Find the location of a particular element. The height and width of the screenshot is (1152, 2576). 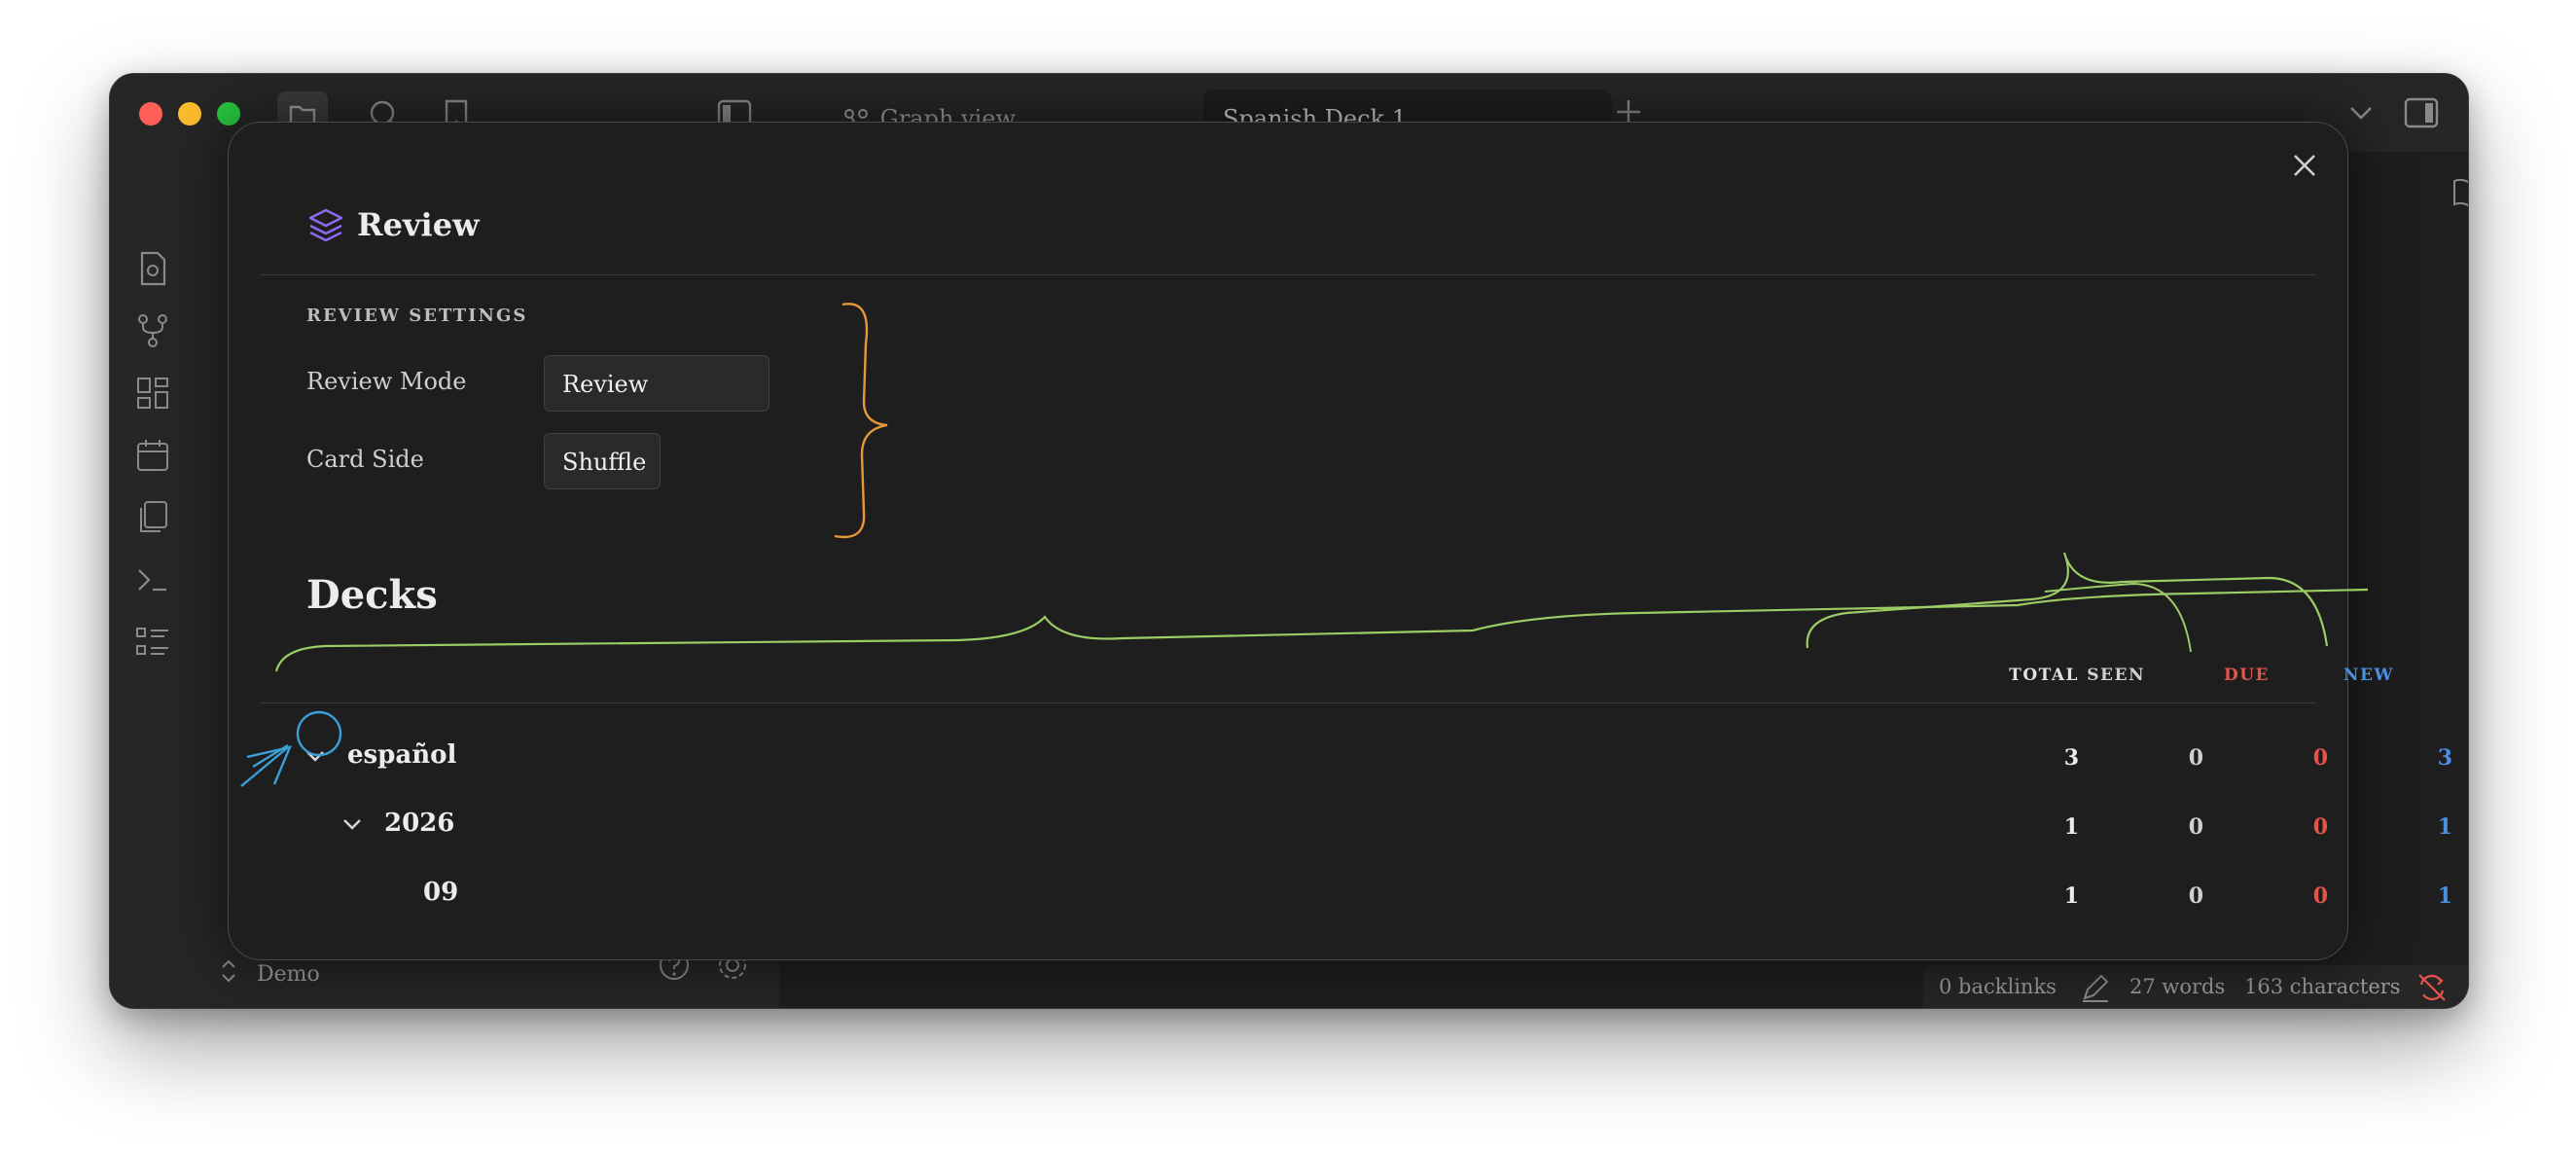

deck-row-espanol: español is located at coordinates (401, 755).